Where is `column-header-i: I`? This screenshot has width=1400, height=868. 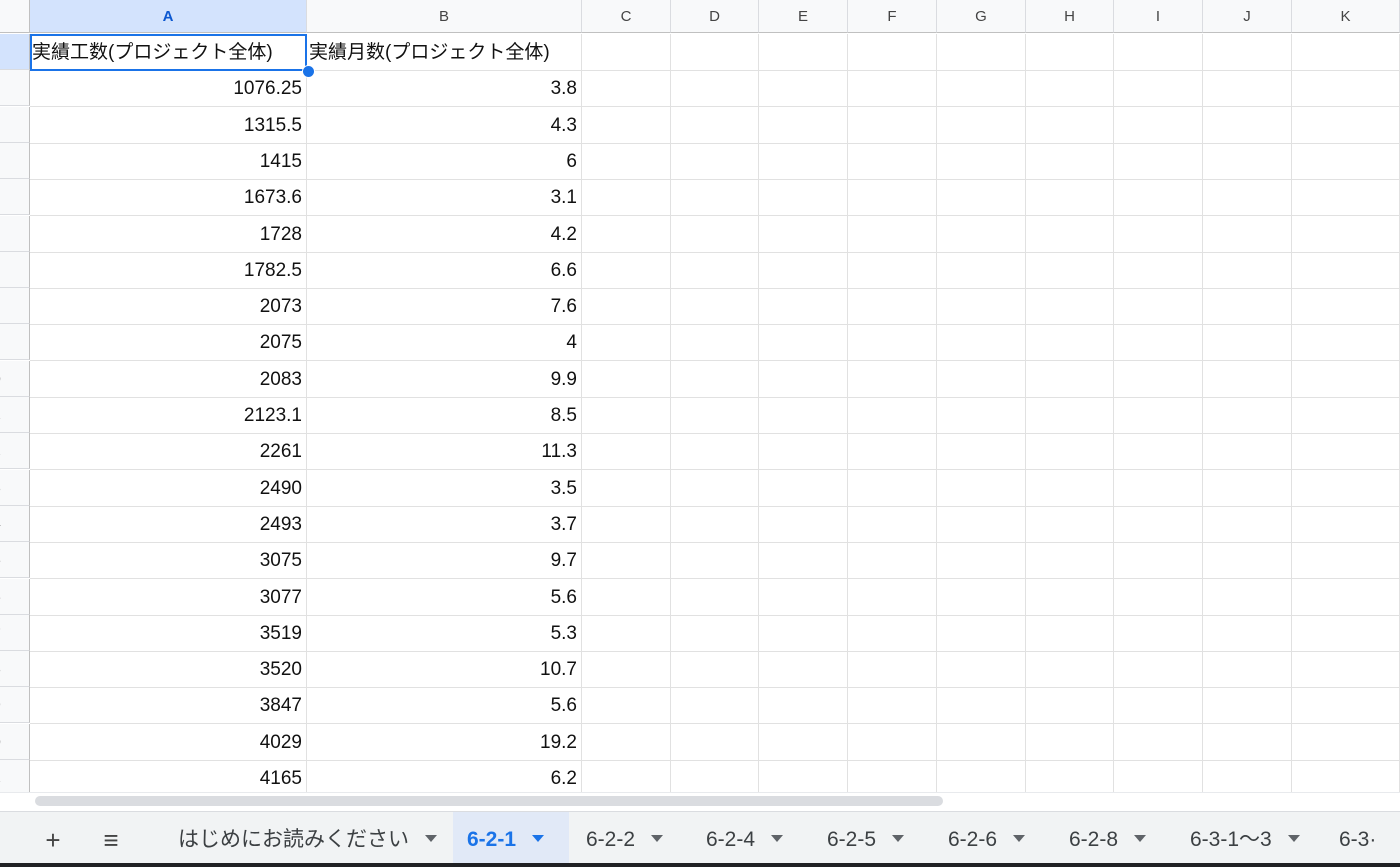 column-header-i: I is located at coordinates (1158, 16).